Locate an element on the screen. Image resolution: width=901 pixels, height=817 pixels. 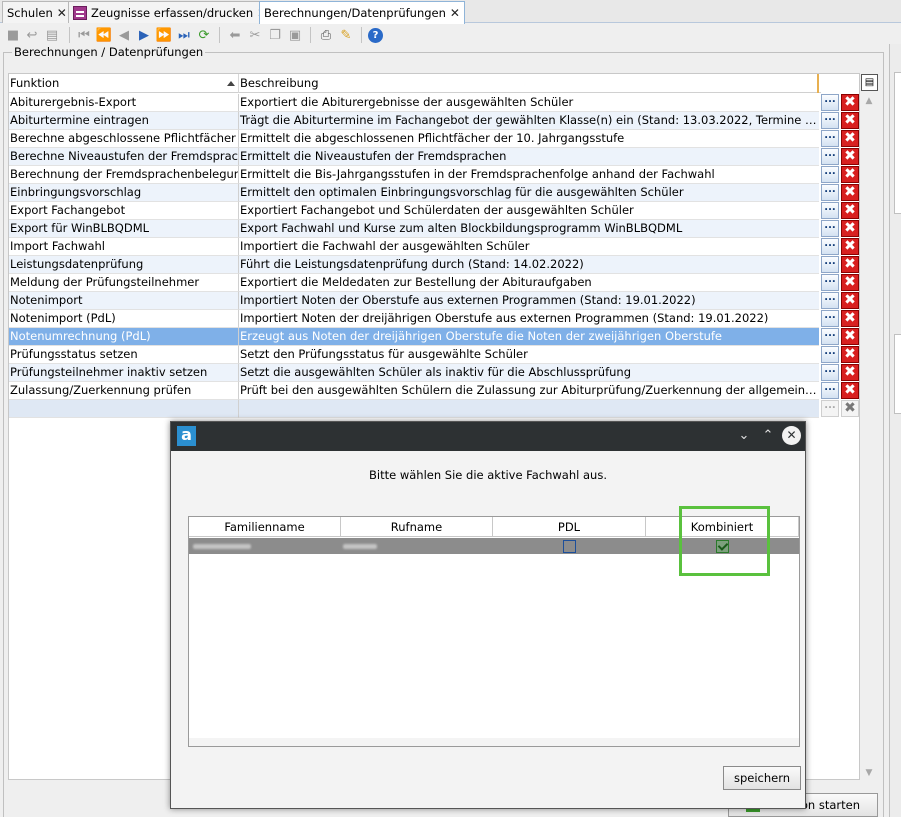
refresh-icon: ⟳ is located at coordinates (204, 35).